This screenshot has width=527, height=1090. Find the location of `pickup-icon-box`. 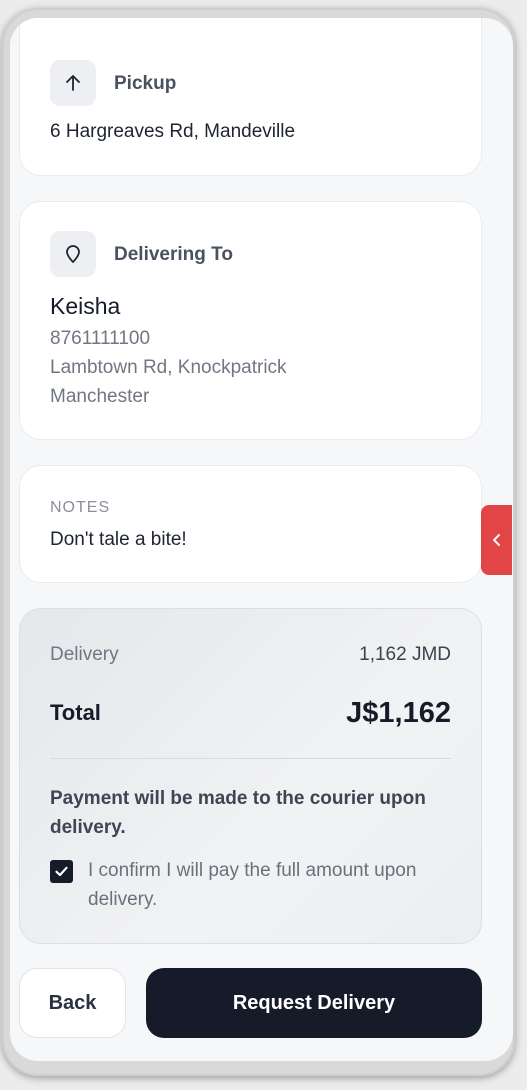

pickup-icon-box is located at coordinates (73, 83).